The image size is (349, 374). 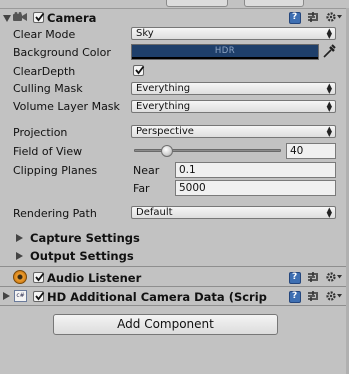 What do you see at coordinates (62, 52) in the screenshot?
I see `background-color-label: Background Color` at bounding box center [62, 52].